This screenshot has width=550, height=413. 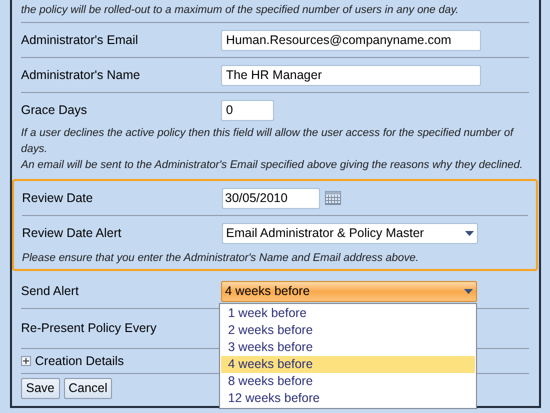 I want to click on field-label: Review Date Alert, so click(x=72, y=233).